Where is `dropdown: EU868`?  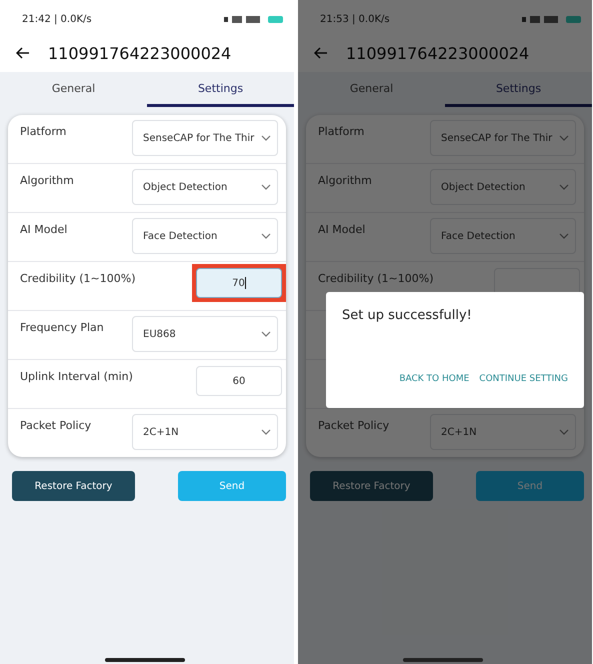
dropdown: EU868 is located at coordinates (205, 334).